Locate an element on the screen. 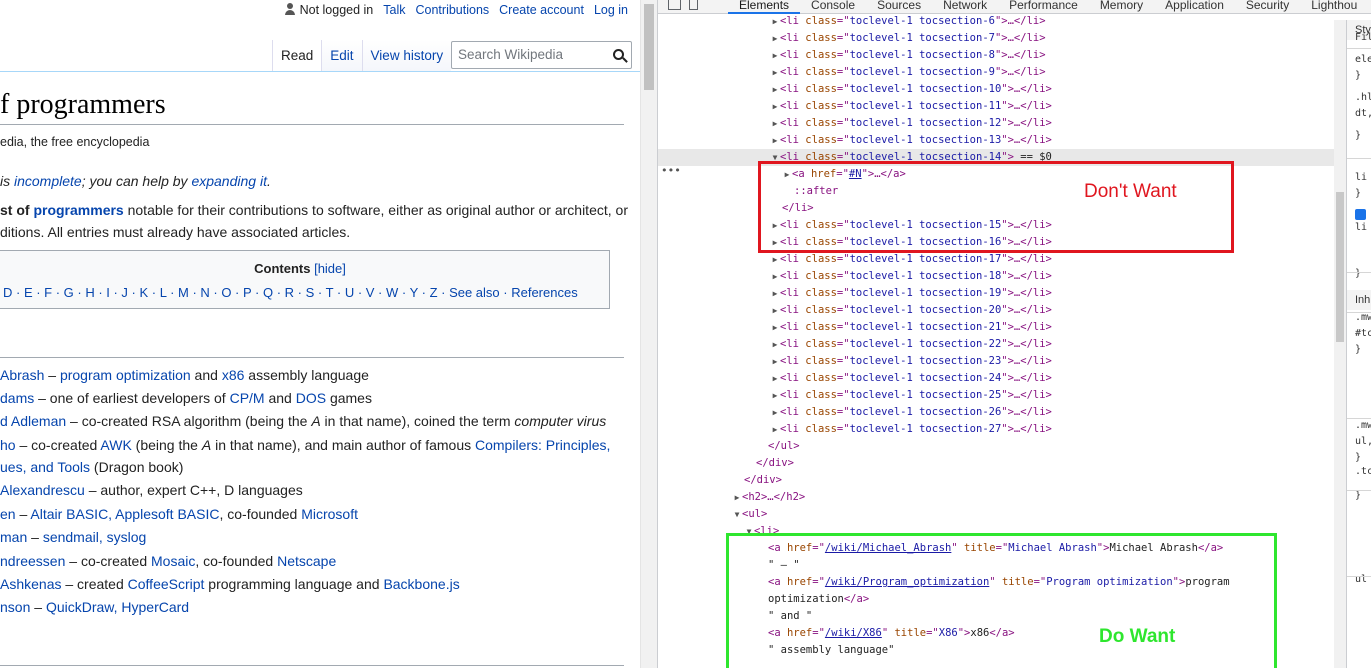 The image size is (1371, 668). search-icon is located at coordinates (618, 54).